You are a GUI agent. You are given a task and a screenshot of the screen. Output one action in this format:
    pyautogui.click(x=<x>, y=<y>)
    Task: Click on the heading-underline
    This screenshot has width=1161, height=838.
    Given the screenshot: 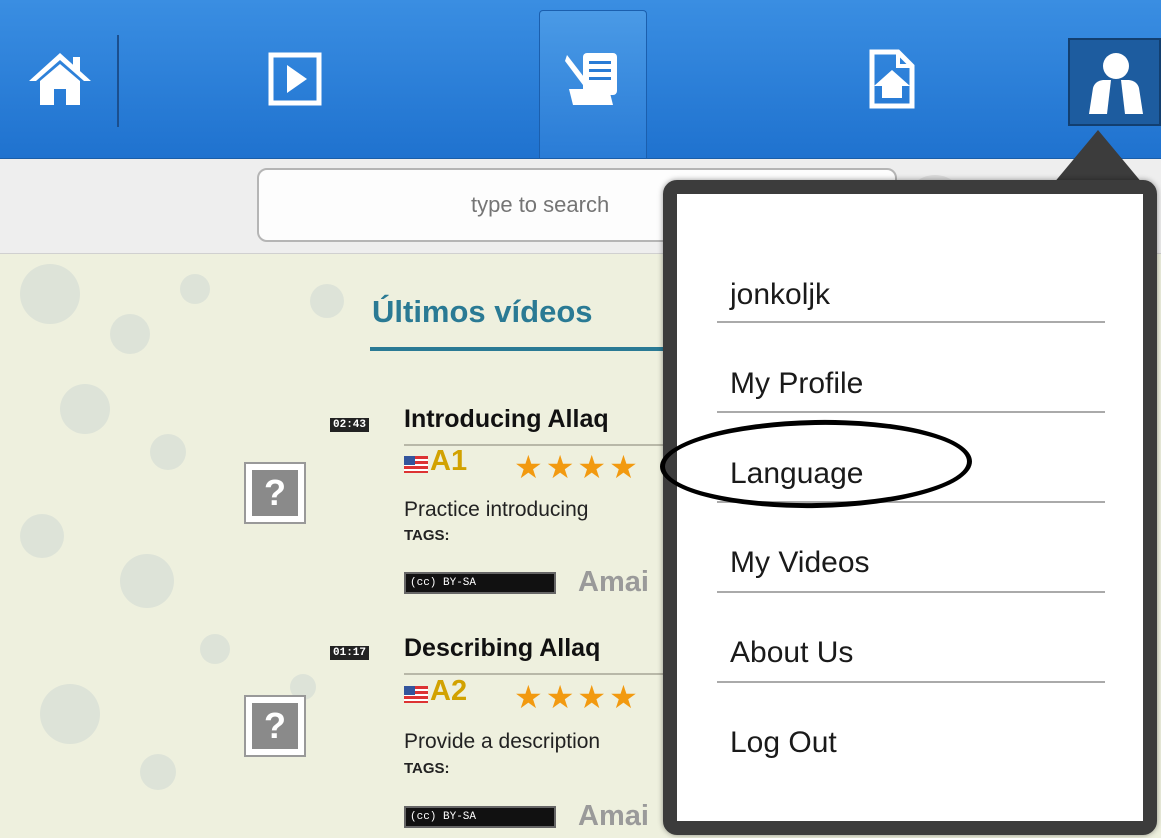 What is the action you would take?
    pyautogui.click(x=520, y=349)
    